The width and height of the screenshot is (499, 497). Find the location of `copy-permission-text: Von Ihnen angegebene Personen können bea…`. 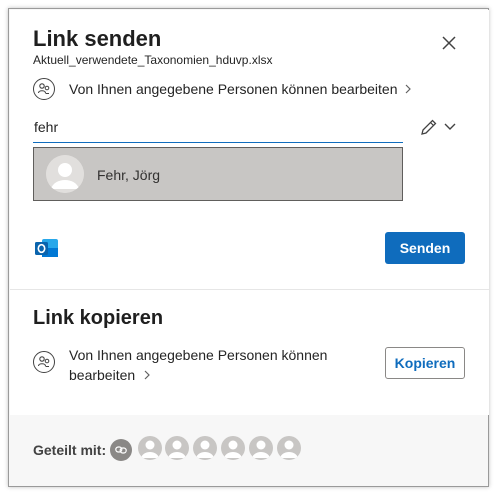

copy-permission-text: Von Ihnen angegebene Personen können bea… is located at coordinates (209, 365).